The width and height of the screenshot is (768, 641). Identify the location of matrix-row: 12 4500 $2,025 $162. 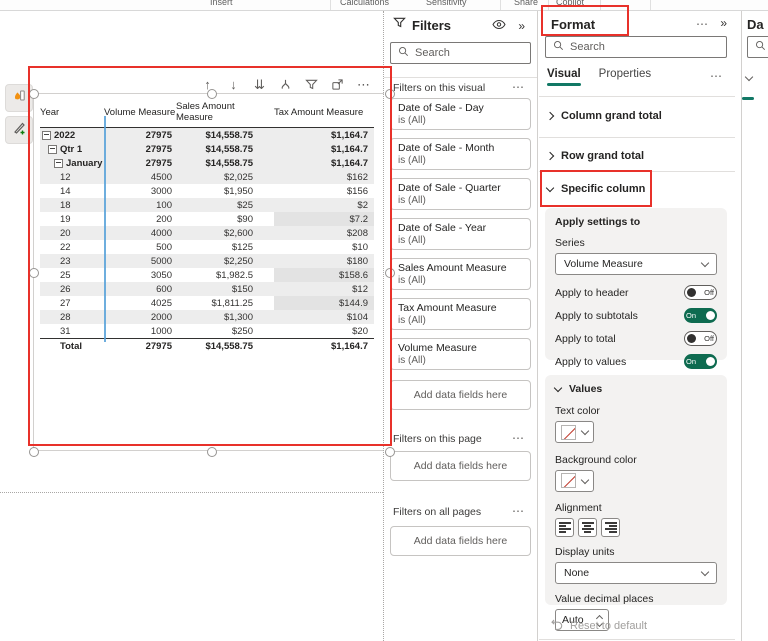
(207, 177).